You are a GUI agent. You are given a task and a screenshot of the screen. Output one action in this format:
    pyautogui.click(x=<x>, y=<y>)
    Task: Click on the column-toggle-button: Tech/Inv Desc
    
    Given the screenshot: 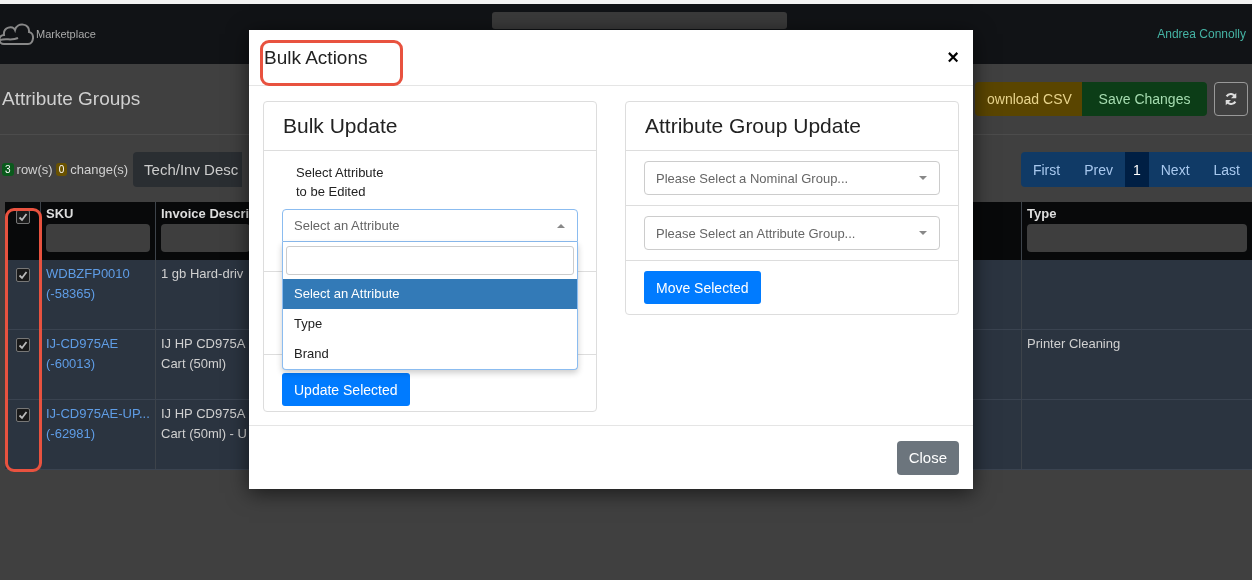 What is the action you would take?
    pyautogui.click(x=188, y=169)
    